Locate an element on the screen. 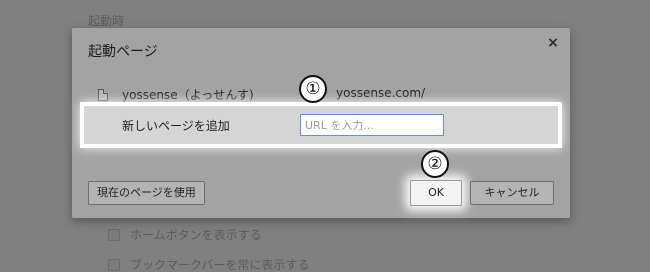 The width and height of the screenshot is (650, 272). ok-button: OK is located at coordinates (436, 193).